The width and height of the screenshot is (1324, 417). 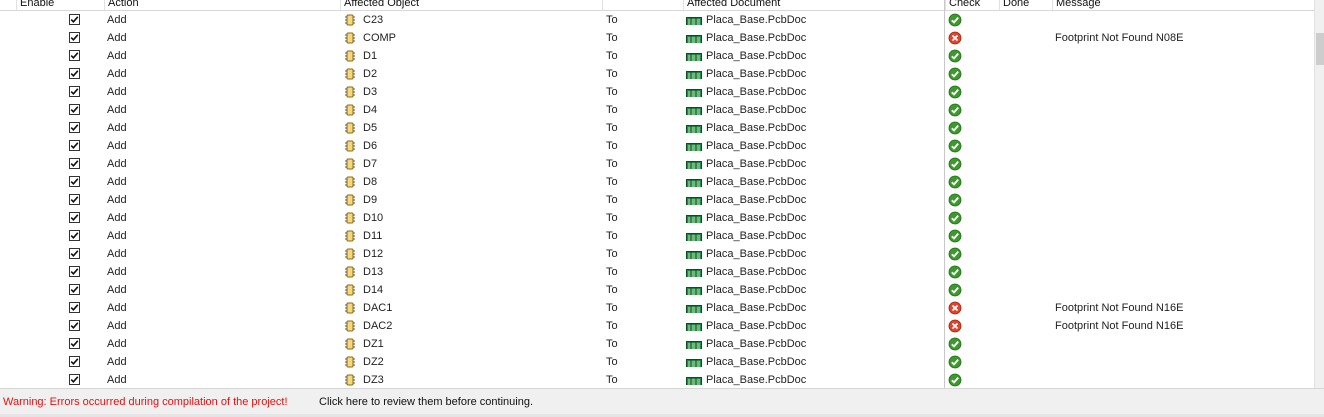 I want to click on column-header-to, so click(x=642, y=5).